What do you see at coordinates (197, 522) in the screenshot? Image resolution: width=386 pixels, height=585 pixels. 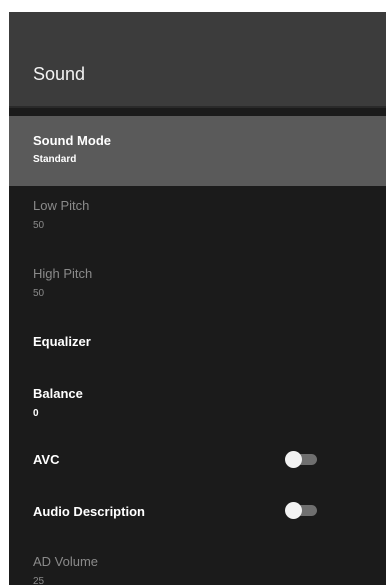 I see `menu-item-audio-description: Audio Description` at bounding box center [197, 522].